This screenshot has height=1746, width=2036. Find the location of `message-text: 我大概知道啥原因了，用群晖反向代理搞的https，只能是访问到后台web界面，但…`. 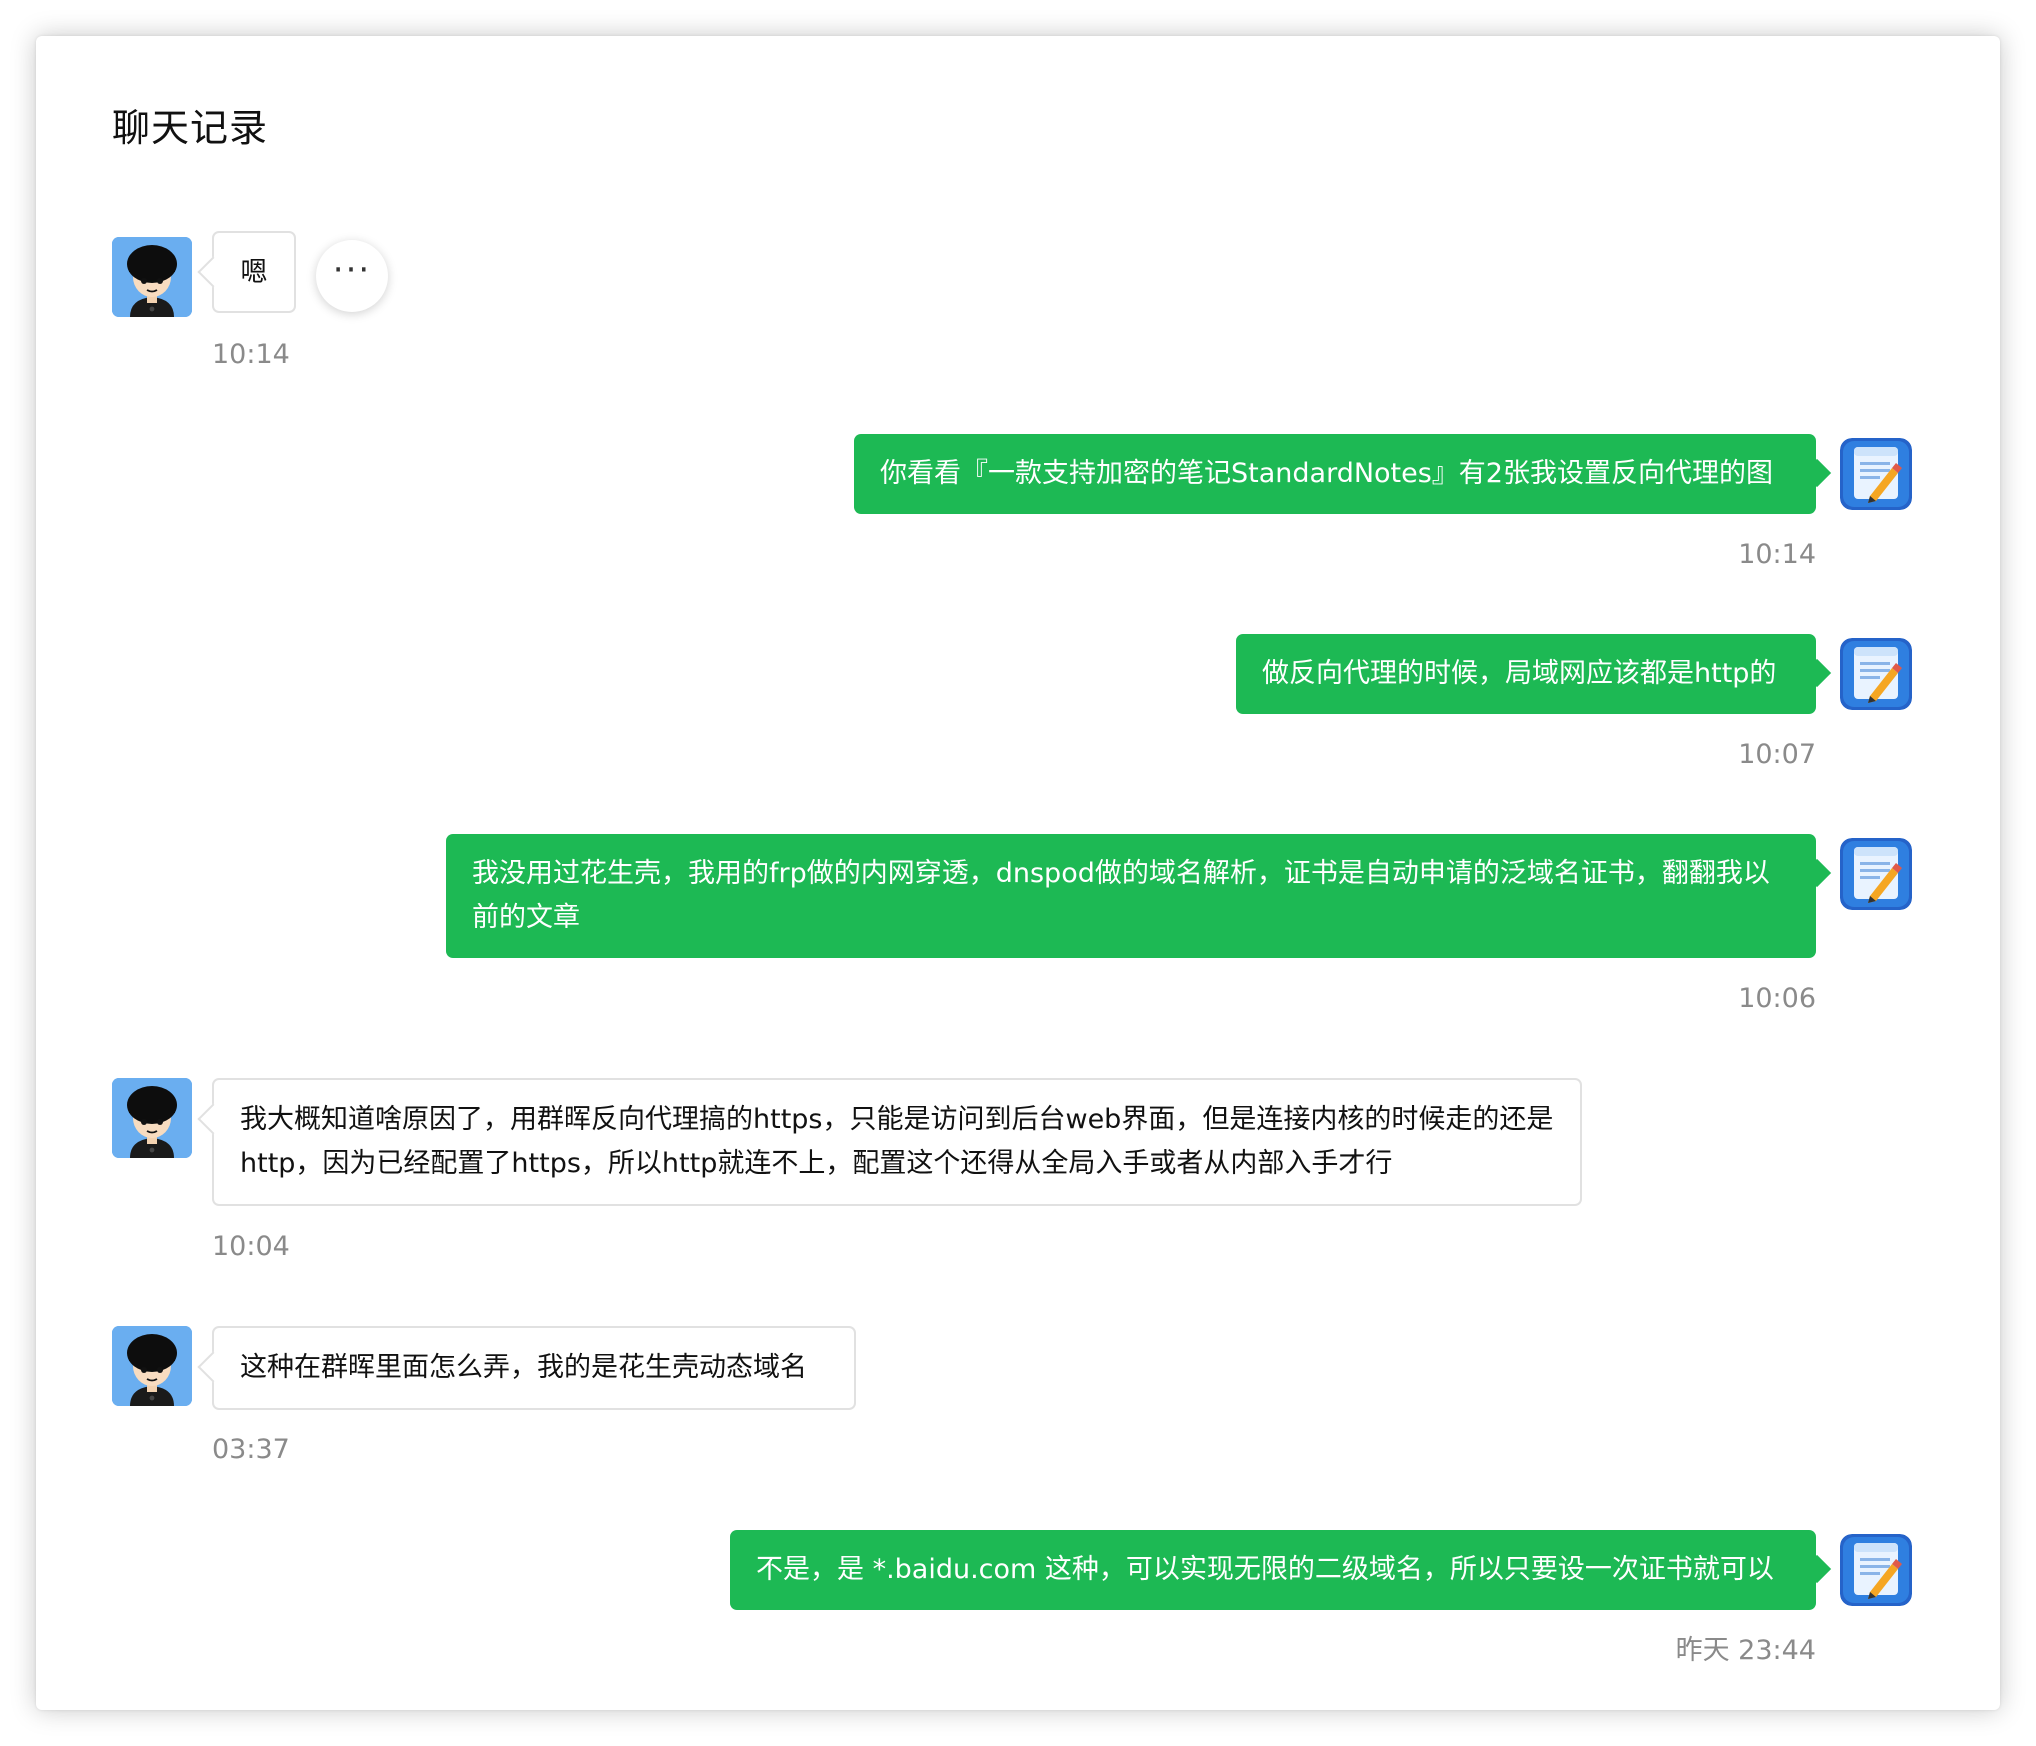

message-text: 我大概知道啥原因了，用群晖反向代理搞的https，只能是访问到后台web界面，但… is located at coordinates (897, 1141).